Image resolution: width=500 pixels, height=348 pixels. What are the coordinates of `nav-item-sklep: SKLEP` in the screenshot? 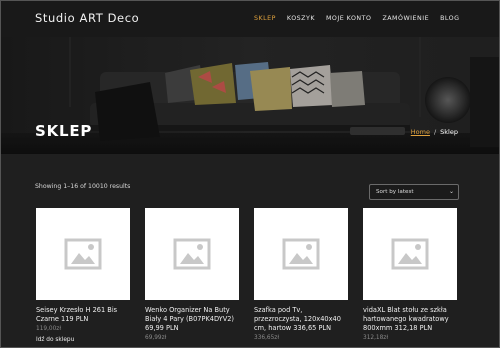 It's located at (265, 20).